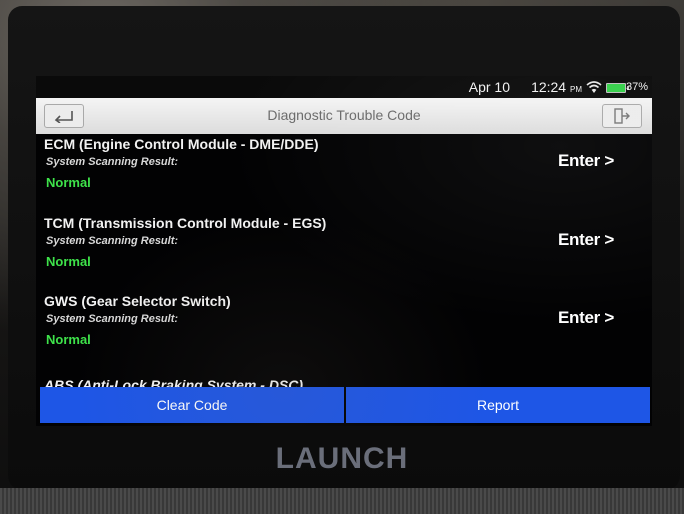 This screenshot has height=514, width=684. Describe the element at coordinates (489, 87) in the screenshot. I see `status-date: Apr 10` at that location.